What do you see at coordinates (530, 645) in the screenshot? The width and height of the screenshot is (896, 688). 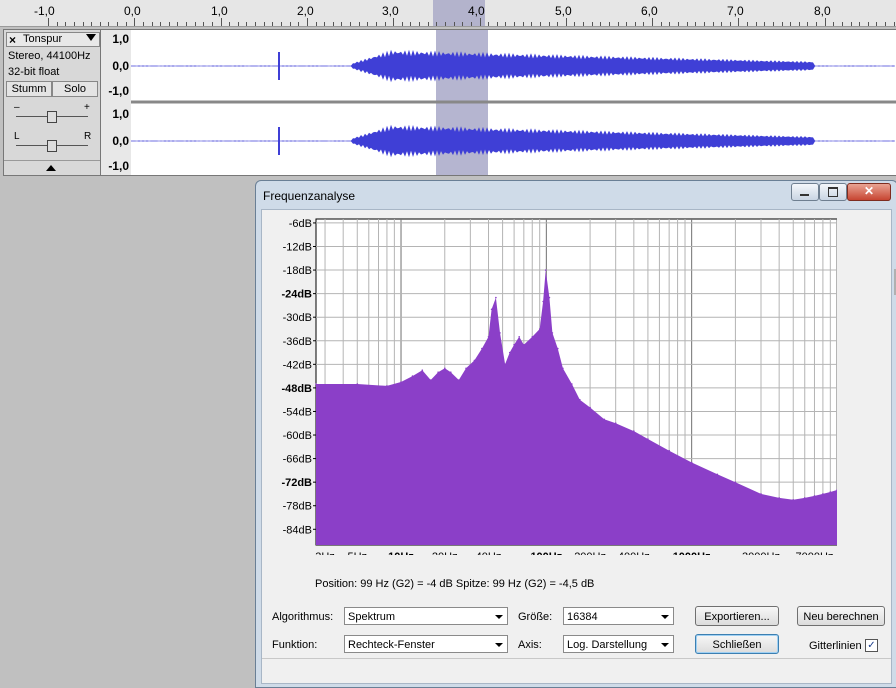 I see `axis-label: Axis:` at bounding box center [530, 645].